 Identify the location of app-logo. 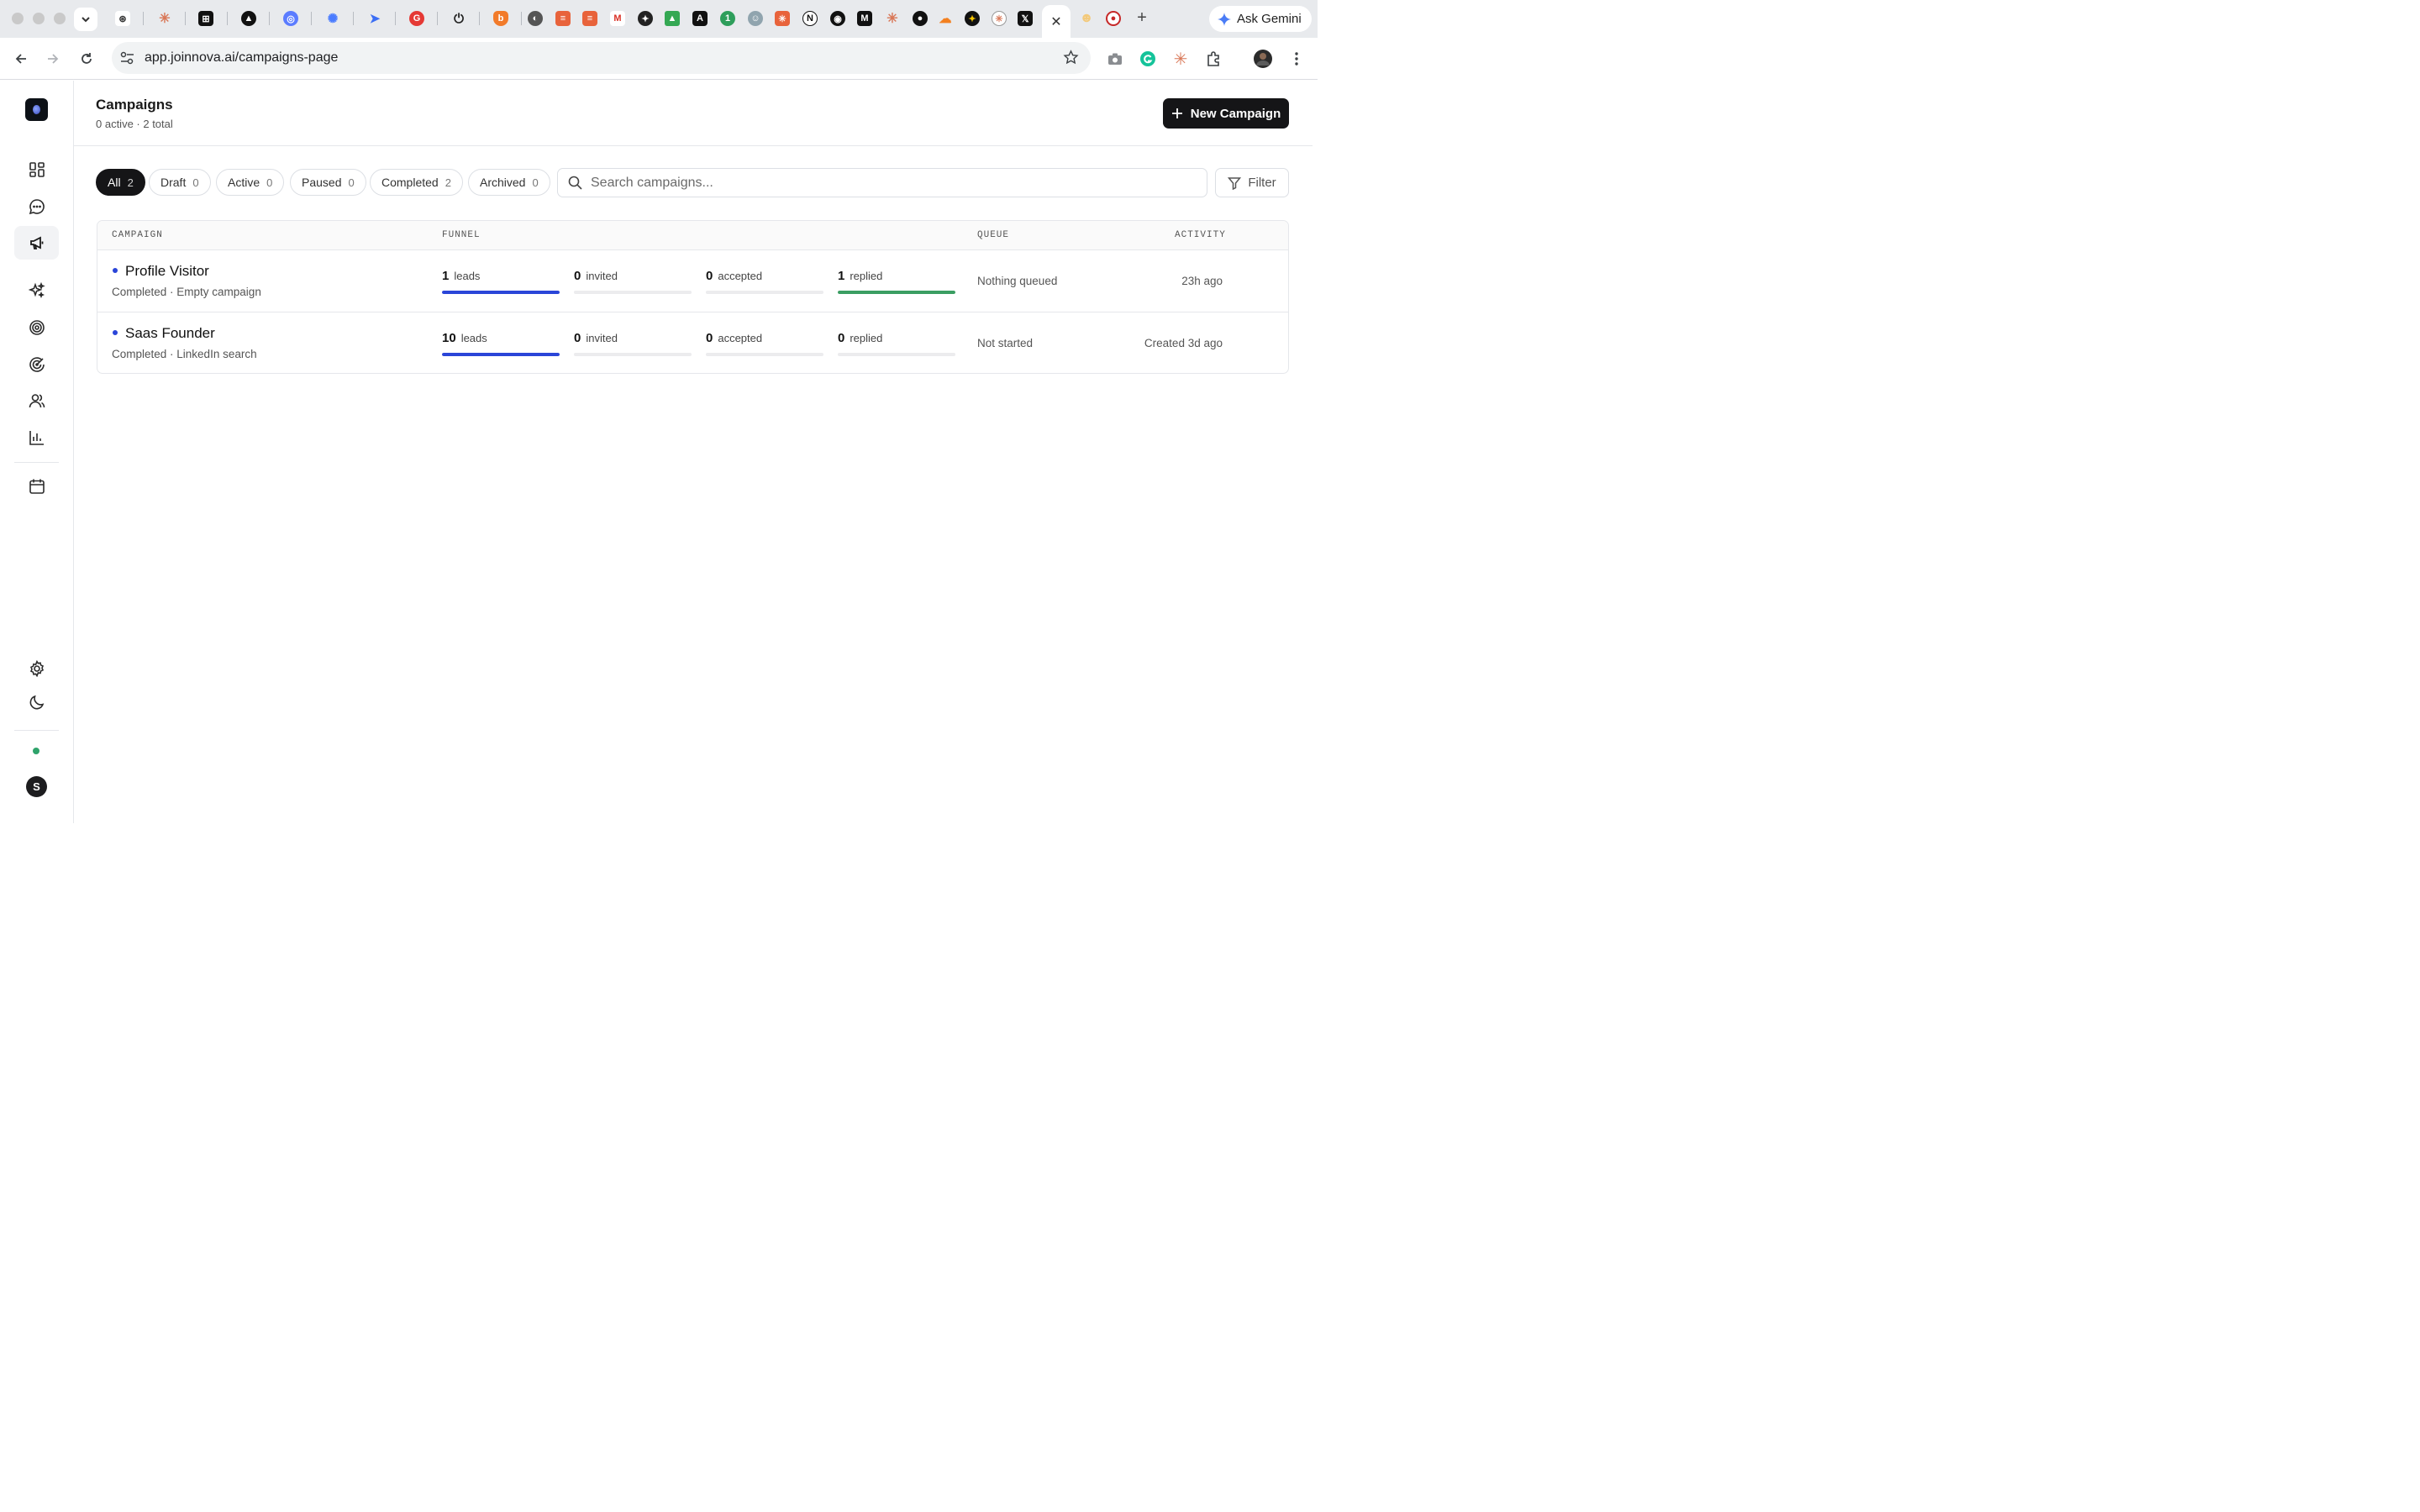
(36, 109).